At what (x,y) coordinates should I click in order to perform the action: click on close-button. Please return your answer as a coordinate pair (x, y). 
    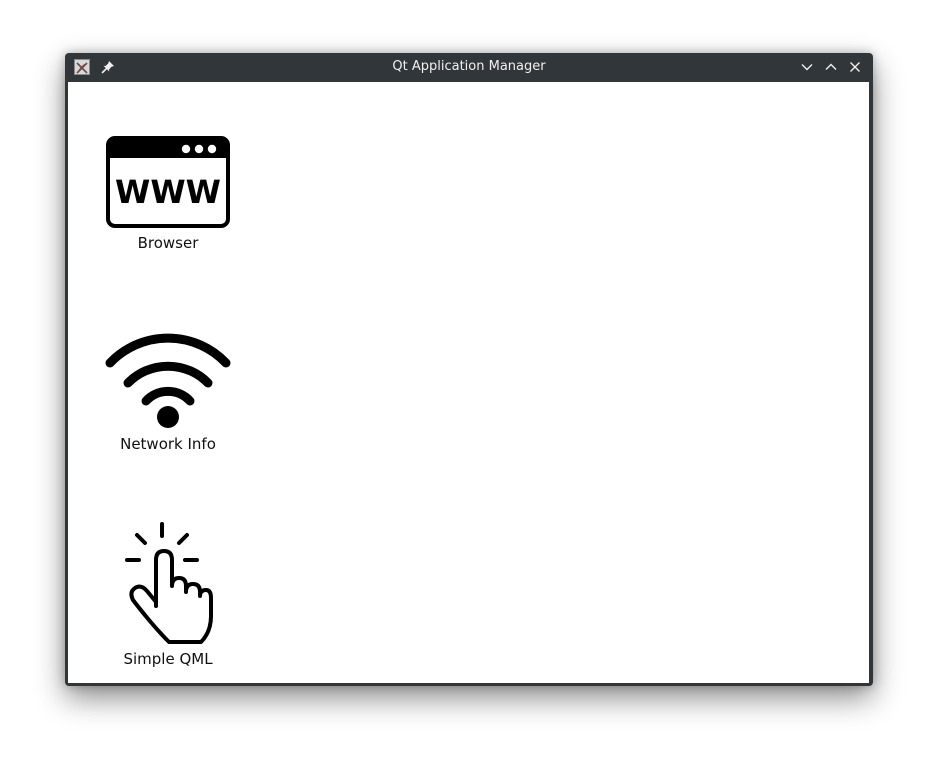
    Looking at the image, I should click on (855, 67).